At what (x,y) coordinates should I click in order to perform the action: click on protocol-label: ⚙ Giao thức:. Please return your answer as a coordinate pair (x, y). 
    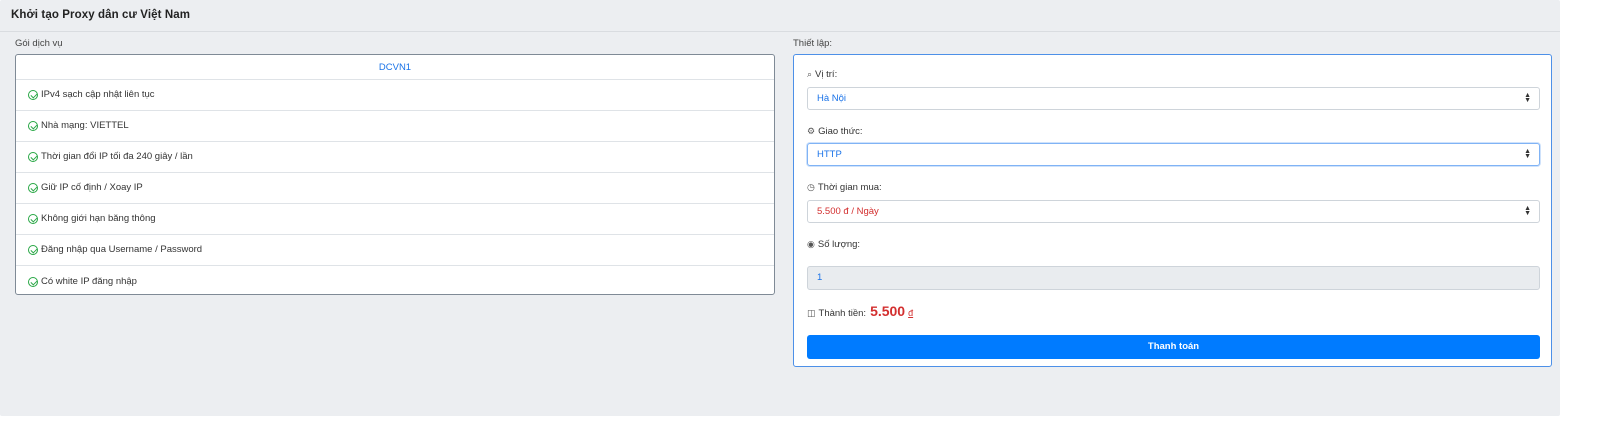
    Looking at the image, I should click on (834, 131).